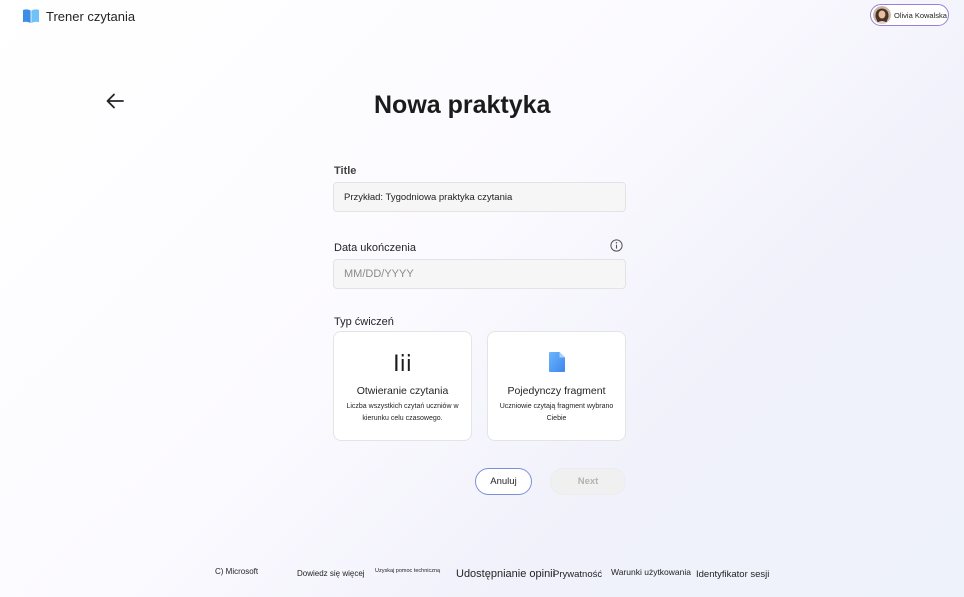  Describe the element at coordinates (482, 16) in the screenshot. I see `top-bar: Trener czytania Olivia Kowalska` at that location.